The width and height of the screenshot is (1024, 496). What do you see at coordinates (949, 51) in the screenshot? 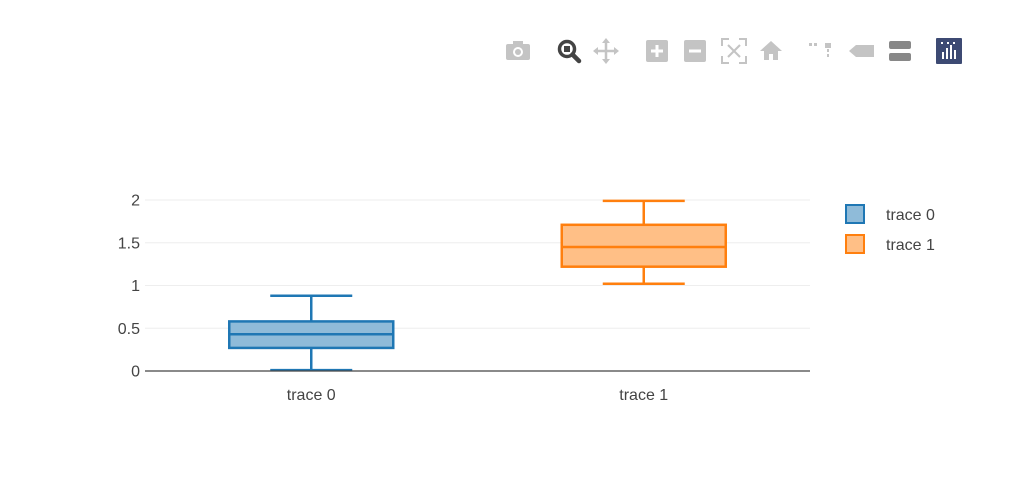
I see `plotly-logo-icon` at bounding box center [949, 51].